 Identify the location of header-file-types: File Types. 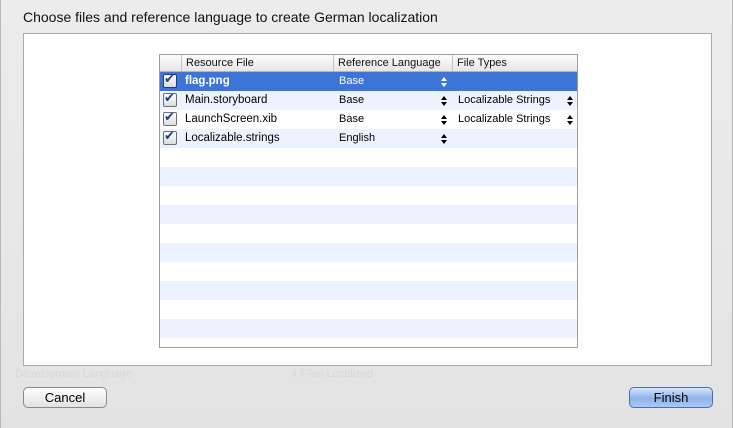
(514, 63).